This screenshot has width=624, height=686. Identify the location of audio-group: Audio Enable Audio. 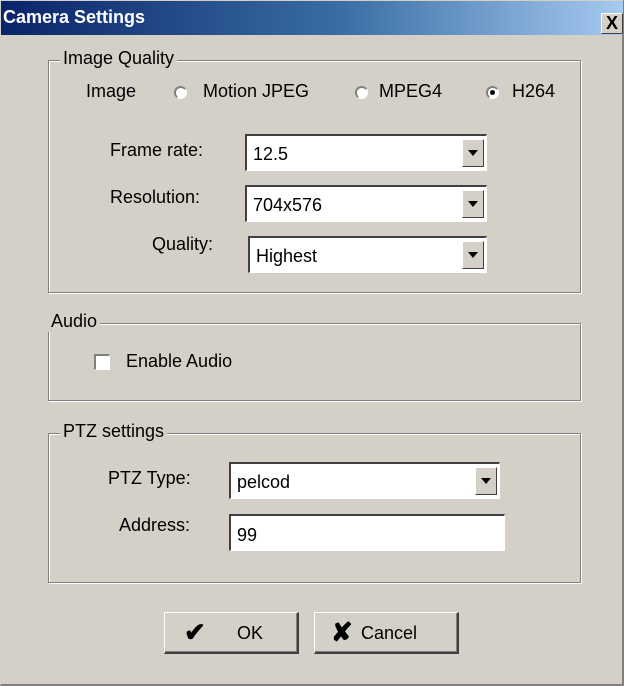
(314, 356).